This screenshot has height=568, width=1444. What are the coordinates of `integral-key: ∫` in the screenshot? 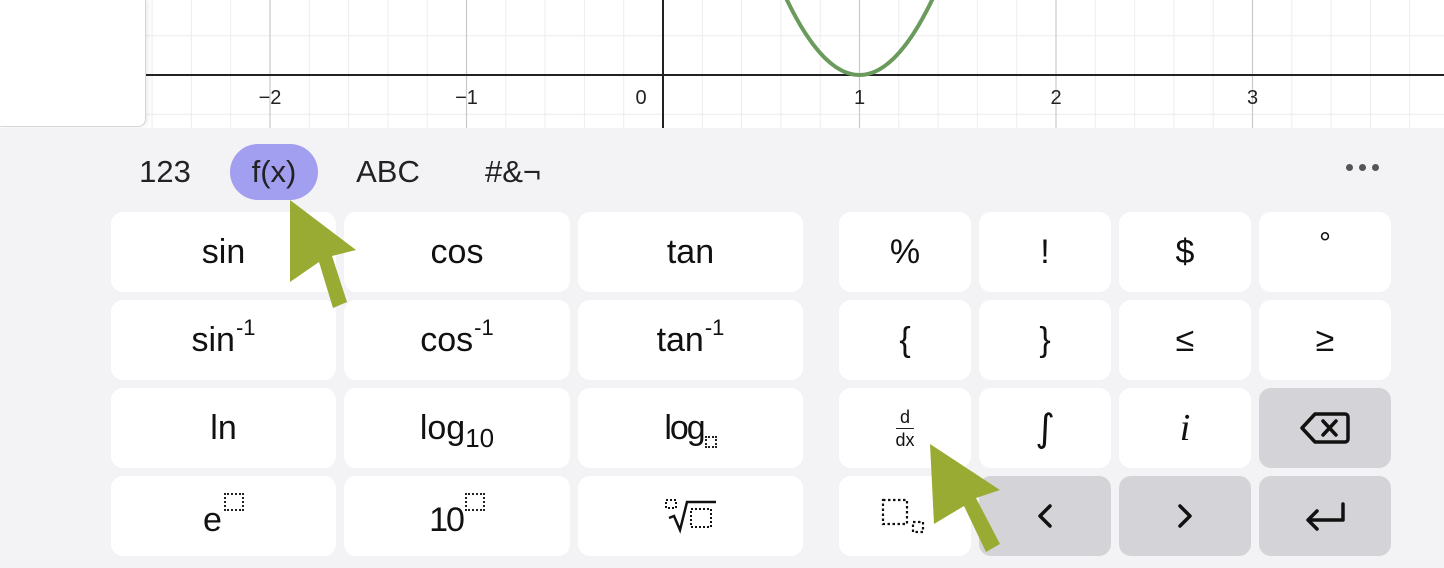 It's located at (1045, 428).